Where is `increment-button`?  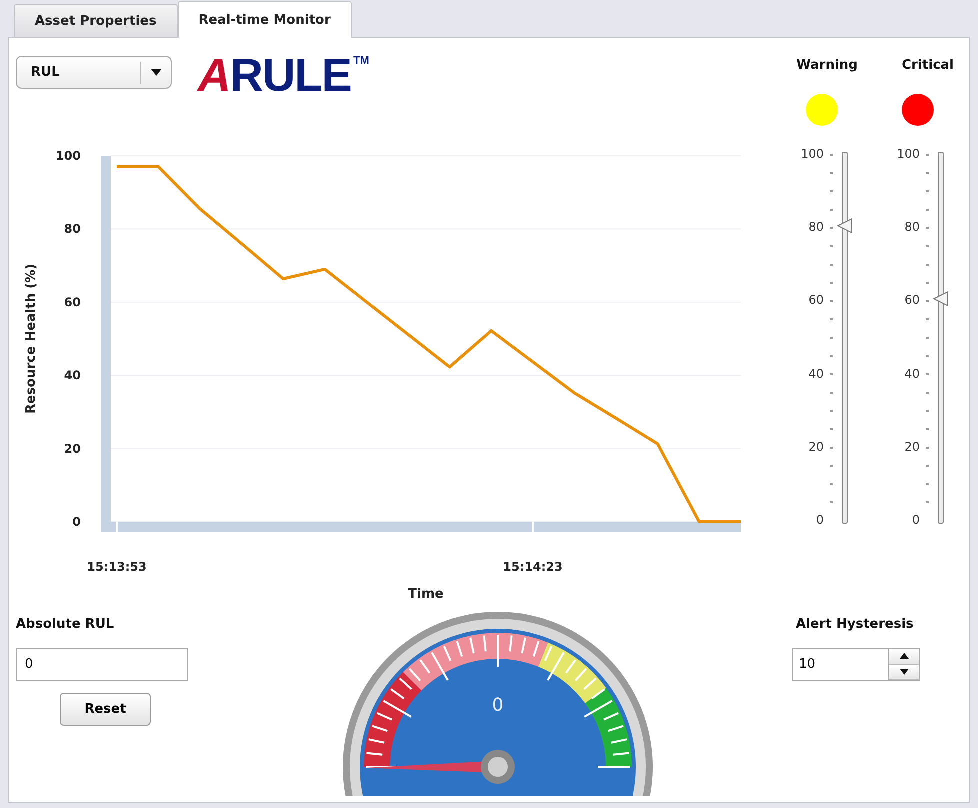 increment-button is located at coordinates (904, 656).